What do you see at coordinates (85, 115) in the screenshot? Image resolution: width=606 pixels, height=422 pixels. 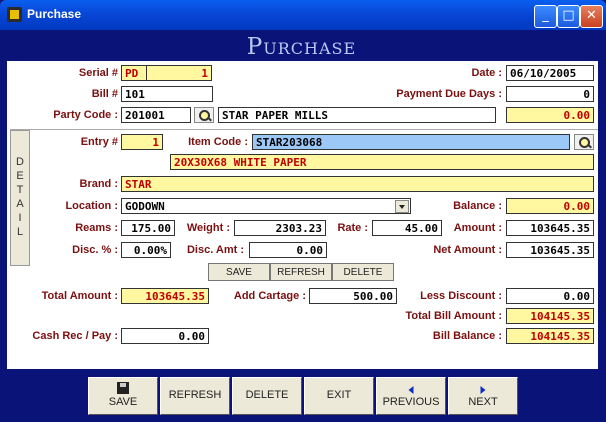 I see `party-code-label: Party Code :` at bounding box center [85, 115].